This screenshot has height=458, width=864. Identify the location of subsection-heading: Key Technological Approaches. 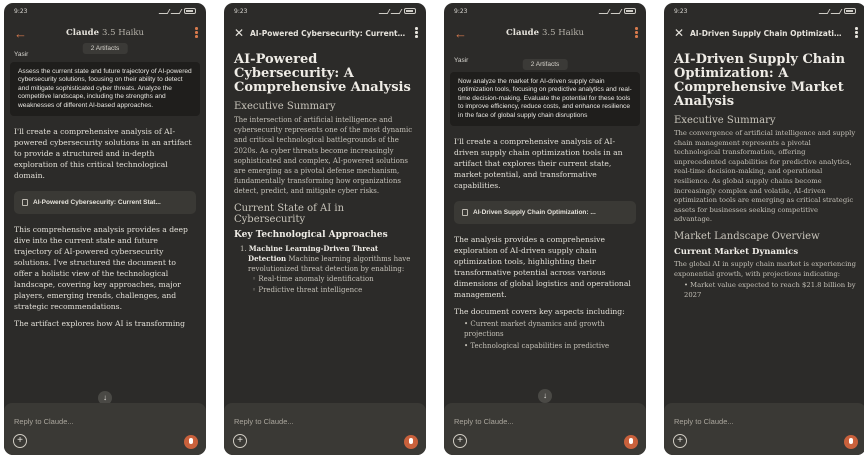
(311, 234).